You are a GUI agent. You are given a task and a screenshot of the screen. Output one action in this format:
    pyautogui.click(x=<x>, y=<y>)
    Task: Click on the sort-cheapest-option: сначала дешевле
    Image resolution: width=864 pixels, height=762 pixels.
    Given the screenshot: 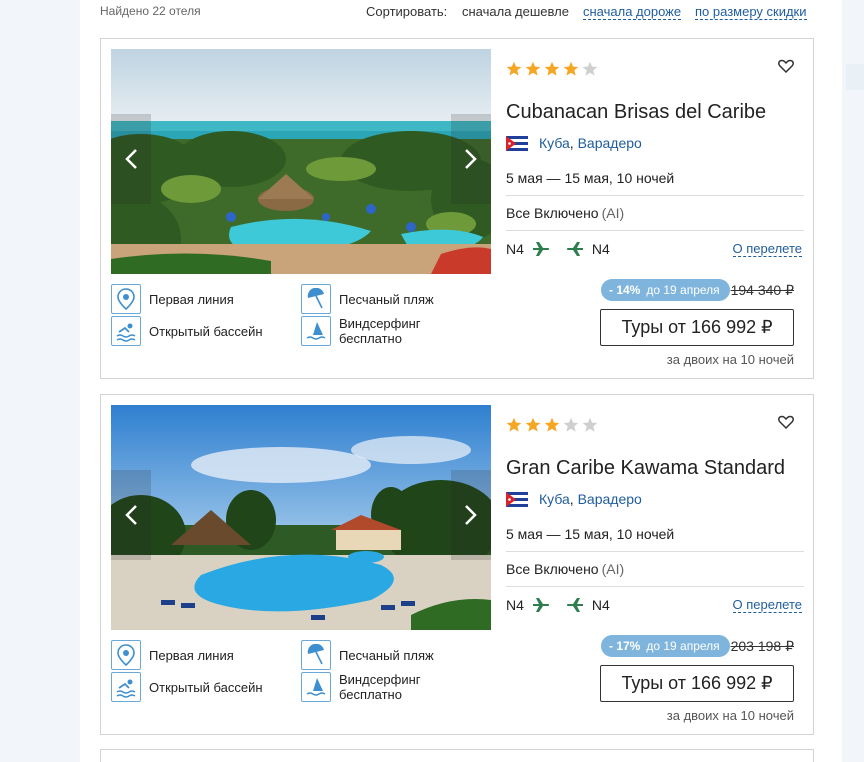 What is the action you would take?
    pyautogui.click(x=515, y=11)
    